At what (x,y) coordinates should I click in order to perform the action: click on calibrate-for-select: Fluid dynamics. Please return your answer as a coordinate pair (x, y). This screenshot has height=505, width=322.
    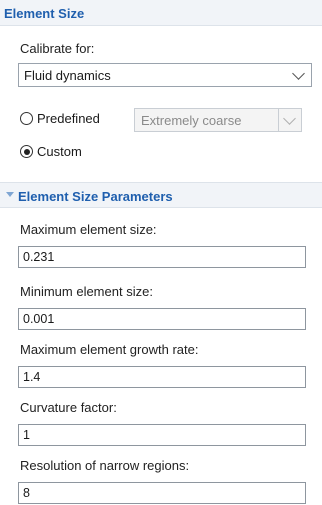
    Looking at the image, I should click on (165, 75).